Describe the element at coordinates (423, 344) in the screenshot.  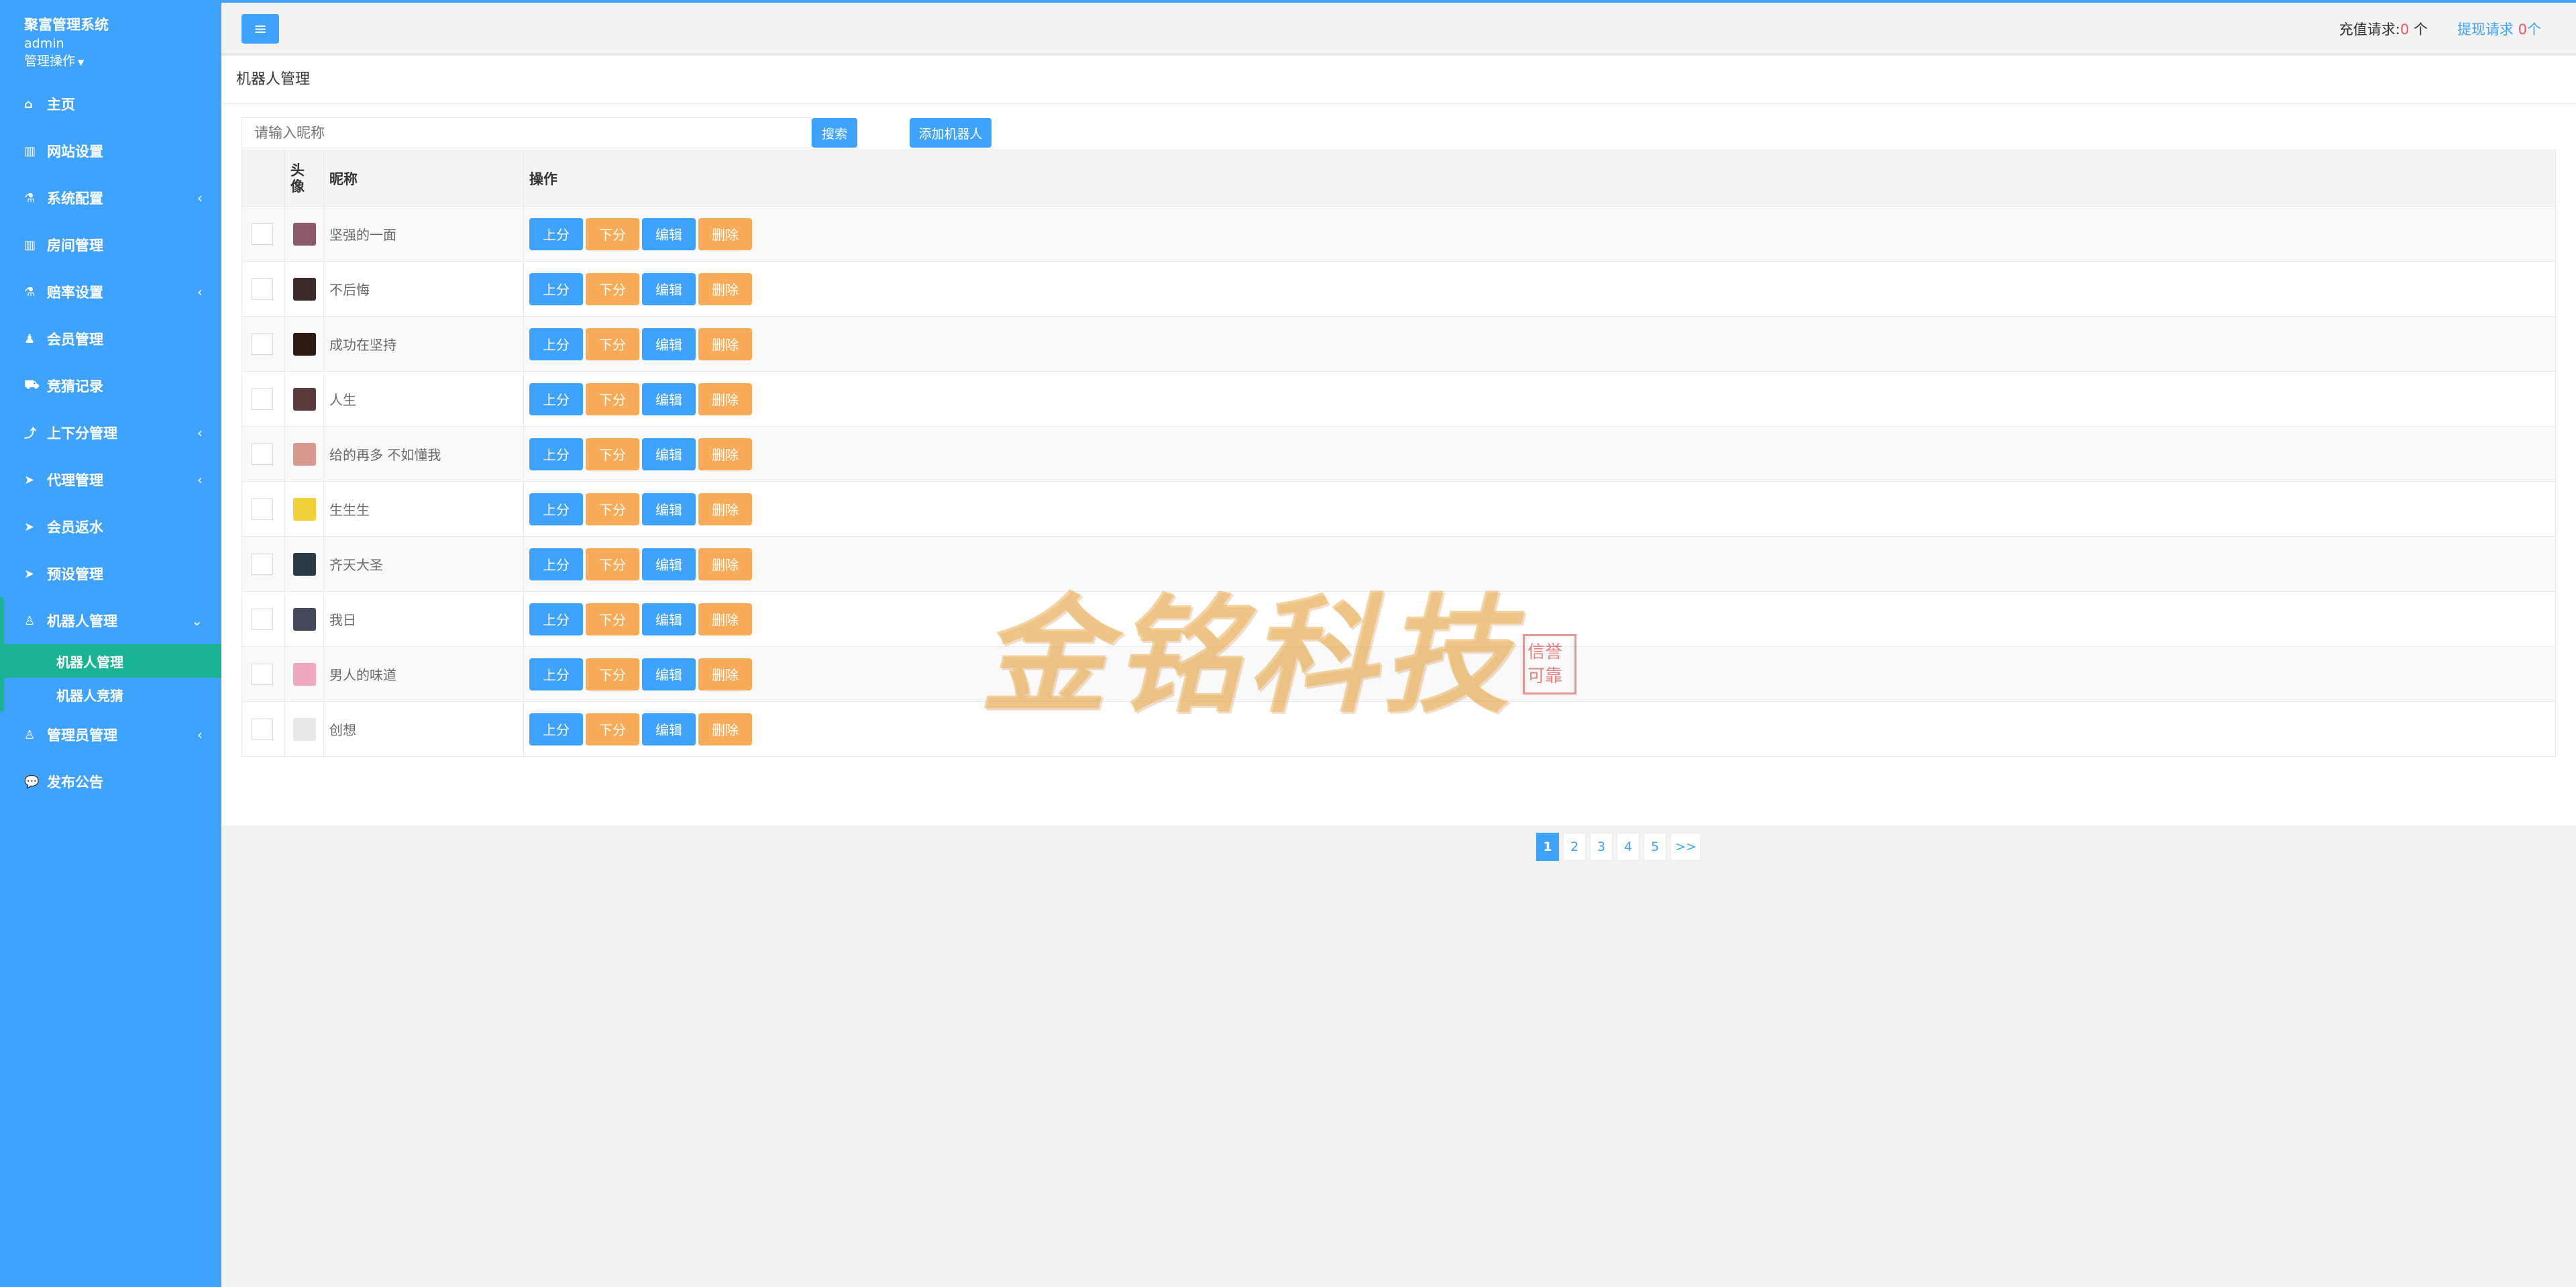
I see `row-name: 成功在坚持` at that location.